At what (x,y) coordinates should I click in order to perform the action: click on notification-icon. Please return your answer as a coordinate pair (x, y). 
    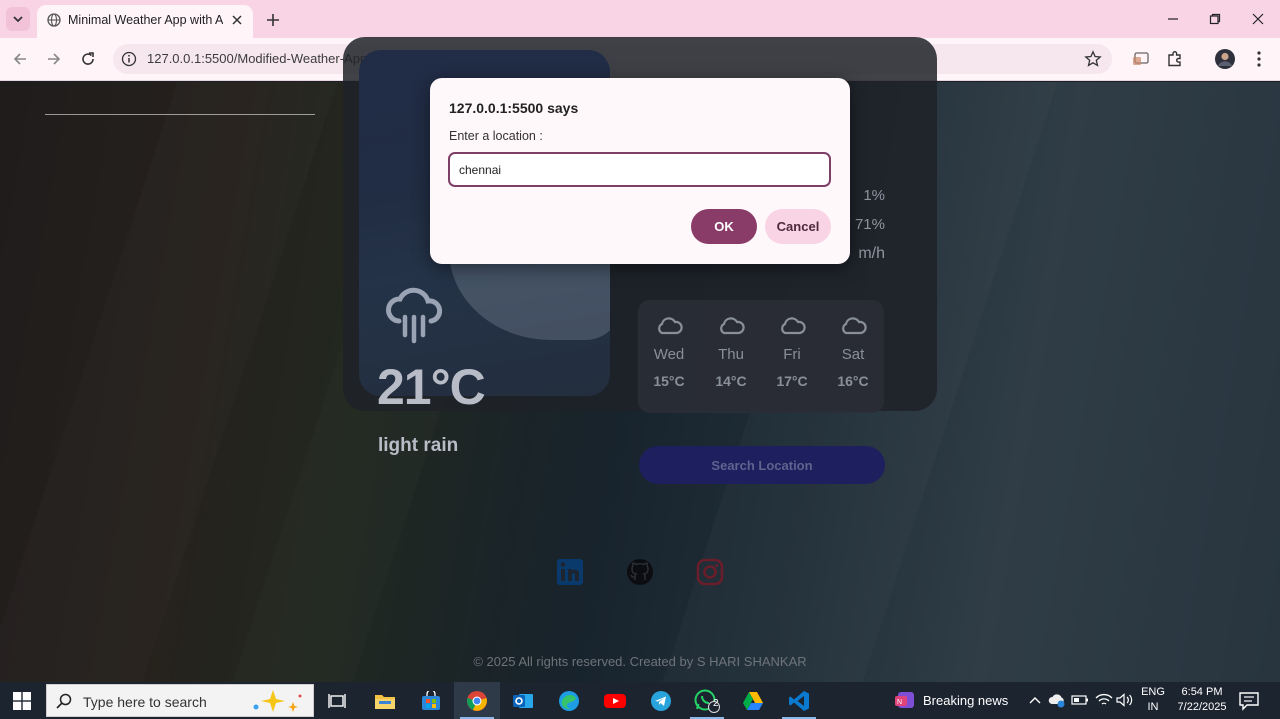
    Looking at the image, I should click on (1249, 701).